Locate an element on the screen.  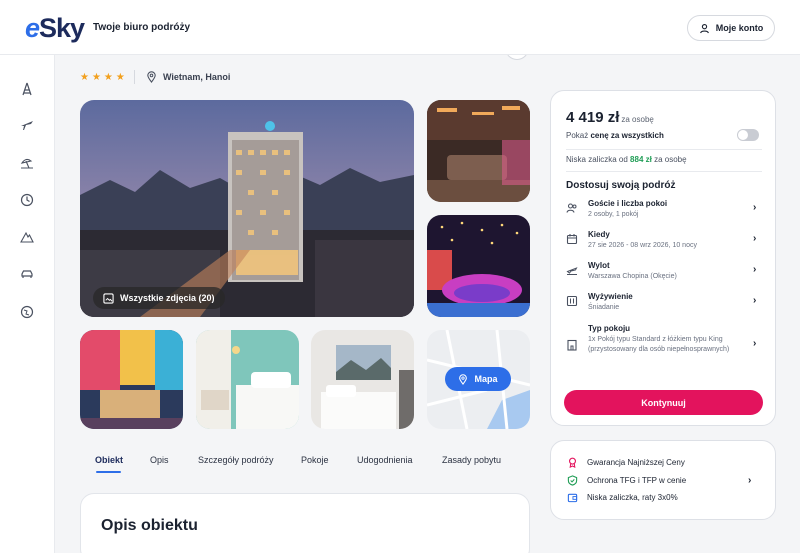
guarantee-lowest-price: Gwarancja Najniższej Ceny is located at coordinates (626, 462).